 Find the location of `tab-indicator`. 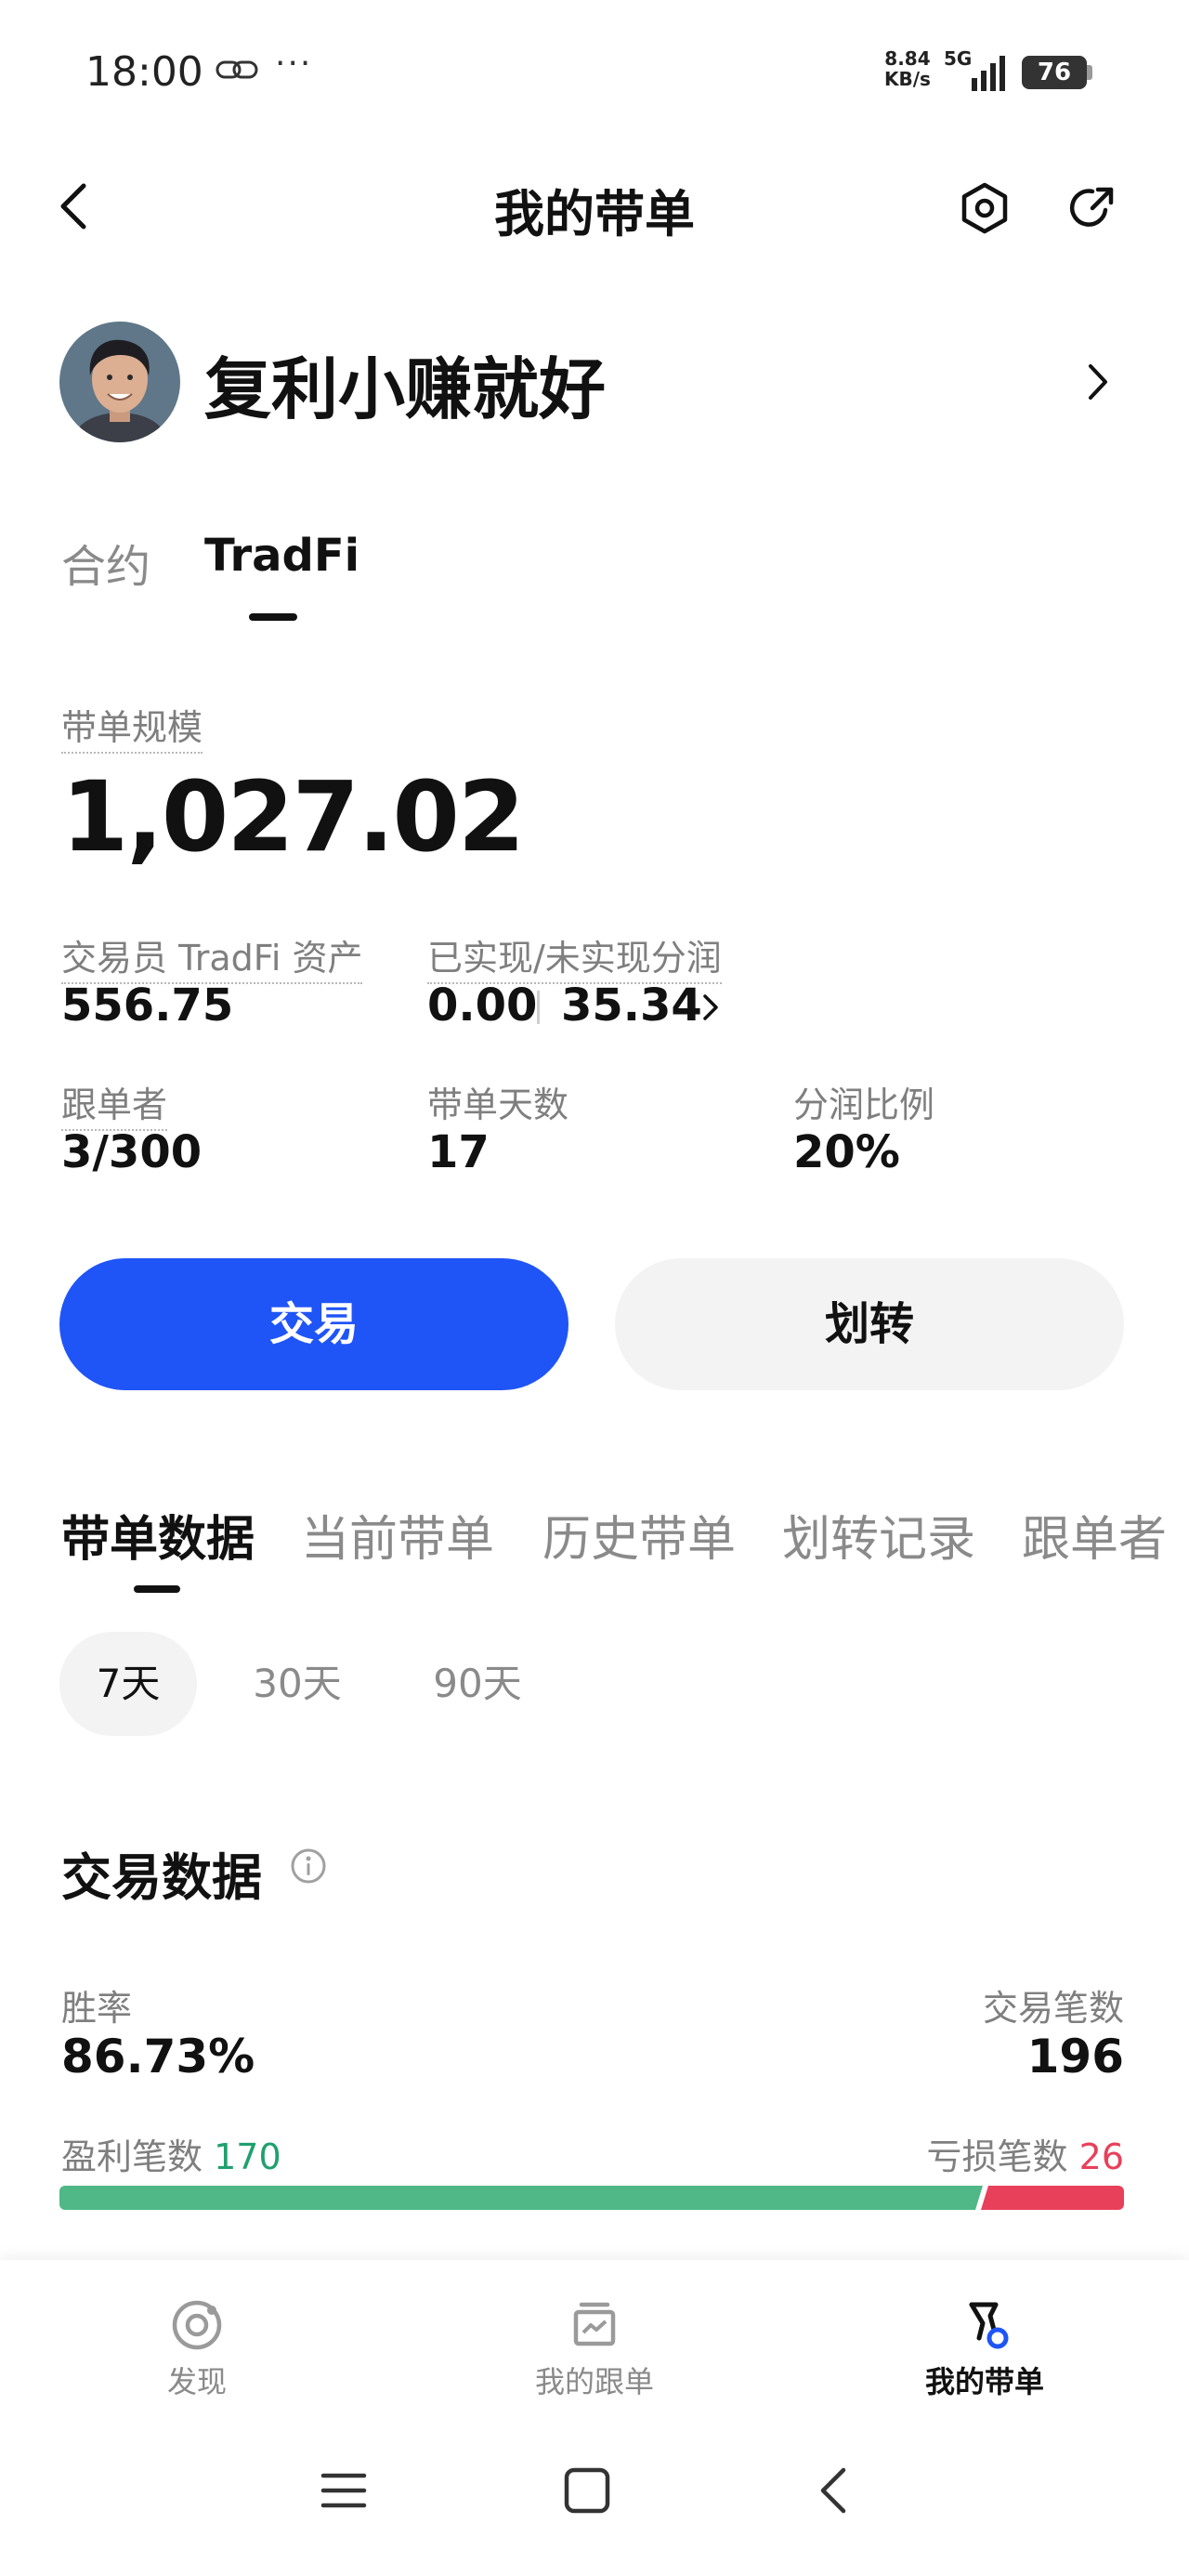

tab-indicator is located at coordinates (273, 617).